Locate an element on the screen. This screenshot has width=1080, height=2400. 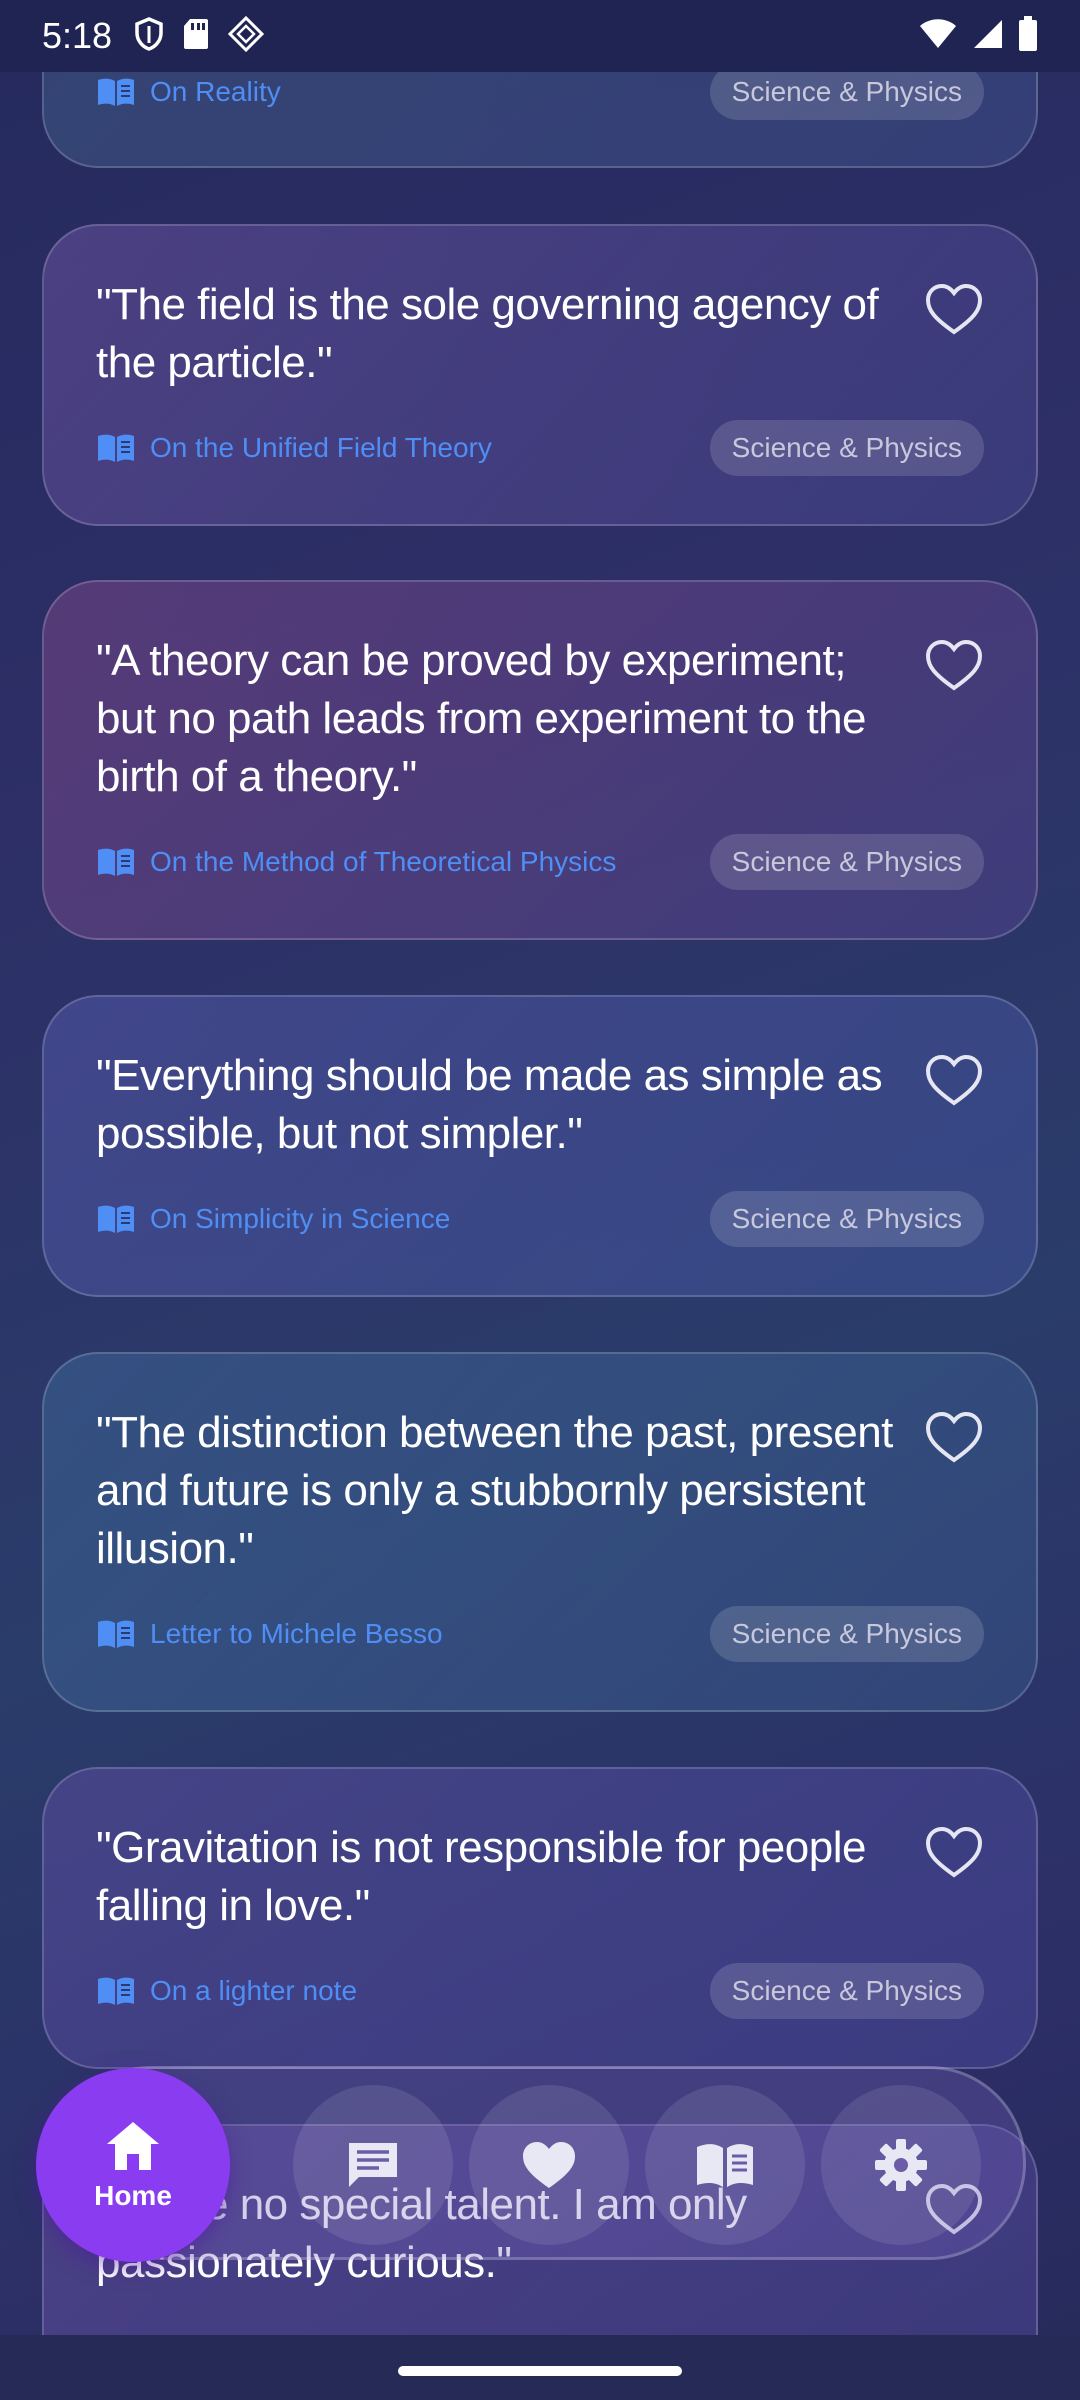
nav-settings-button is located at coordinates (901, 2165).